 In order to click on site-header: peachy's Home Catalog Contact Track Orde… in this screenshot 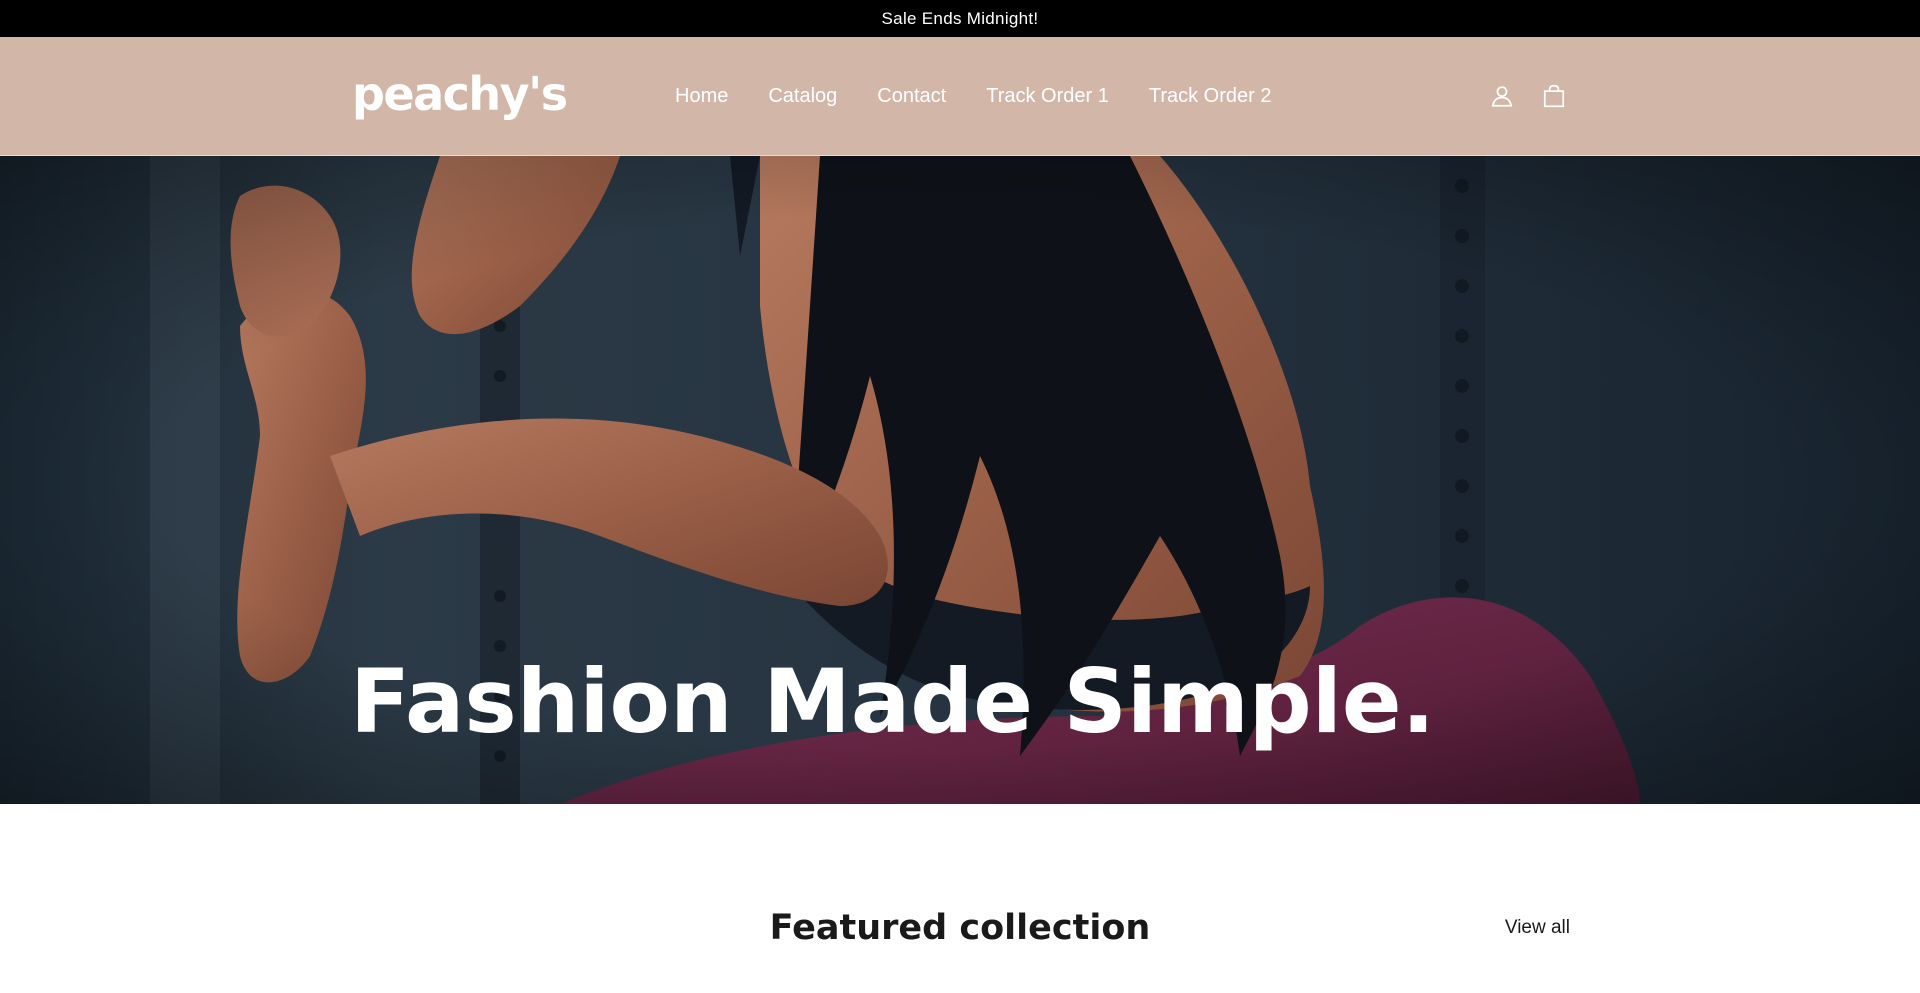, I will do `click(960, 96)`.